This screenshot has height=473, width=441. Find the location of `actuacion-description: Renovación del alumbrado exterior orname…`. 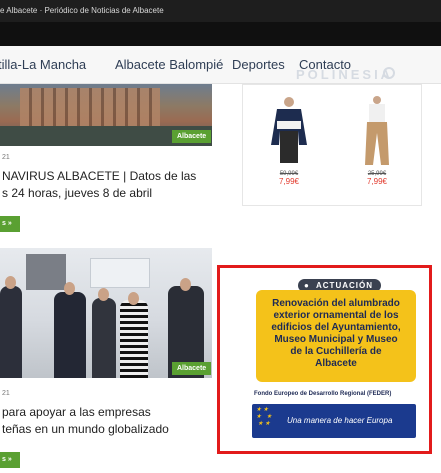

actuacion-description: Renovación del alumbrado exterior orname… is located at coordinates (336, 336).